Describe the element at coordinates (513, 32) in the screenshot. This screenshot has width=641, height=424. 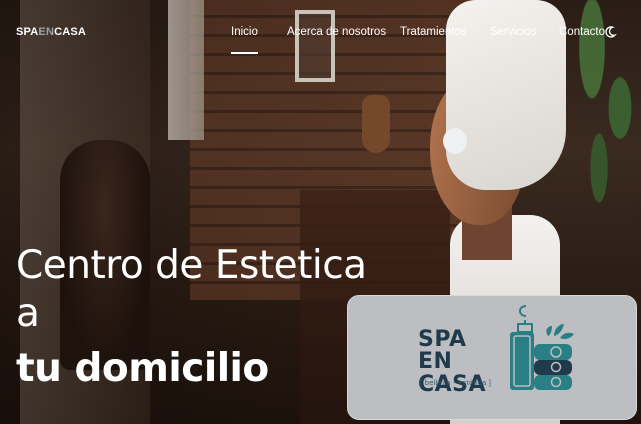
I see `nav-item-servicios: Servicios` at that location.